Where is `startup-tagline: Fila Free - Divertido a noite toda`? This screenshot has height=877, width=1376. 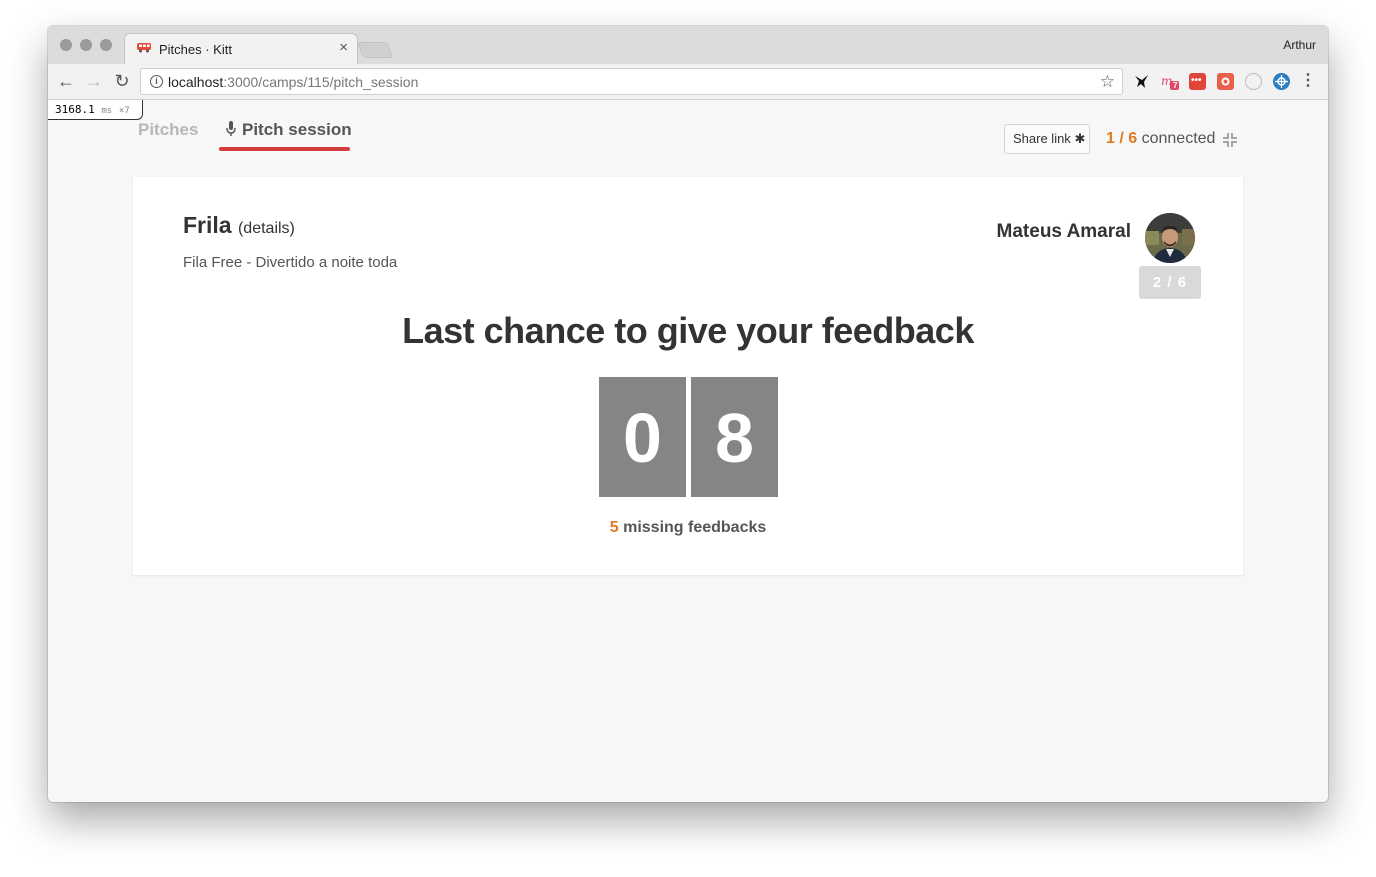 startup-tagline: Fila Free - Divertido a noite toda is located at coordinates (290, 262).